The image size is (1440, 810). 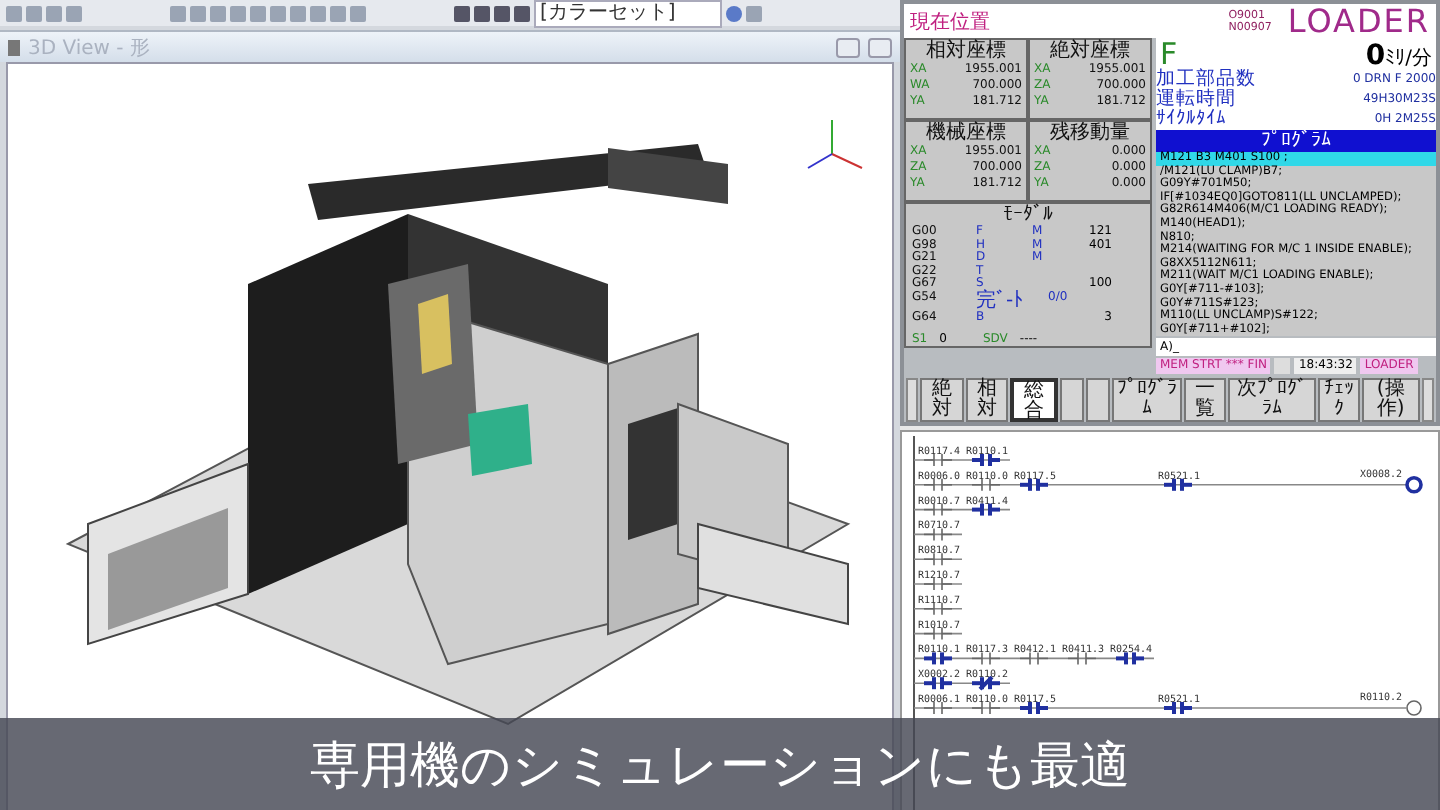 I want to click on panel-title: 残移動量, so click(x=1090, y=133).